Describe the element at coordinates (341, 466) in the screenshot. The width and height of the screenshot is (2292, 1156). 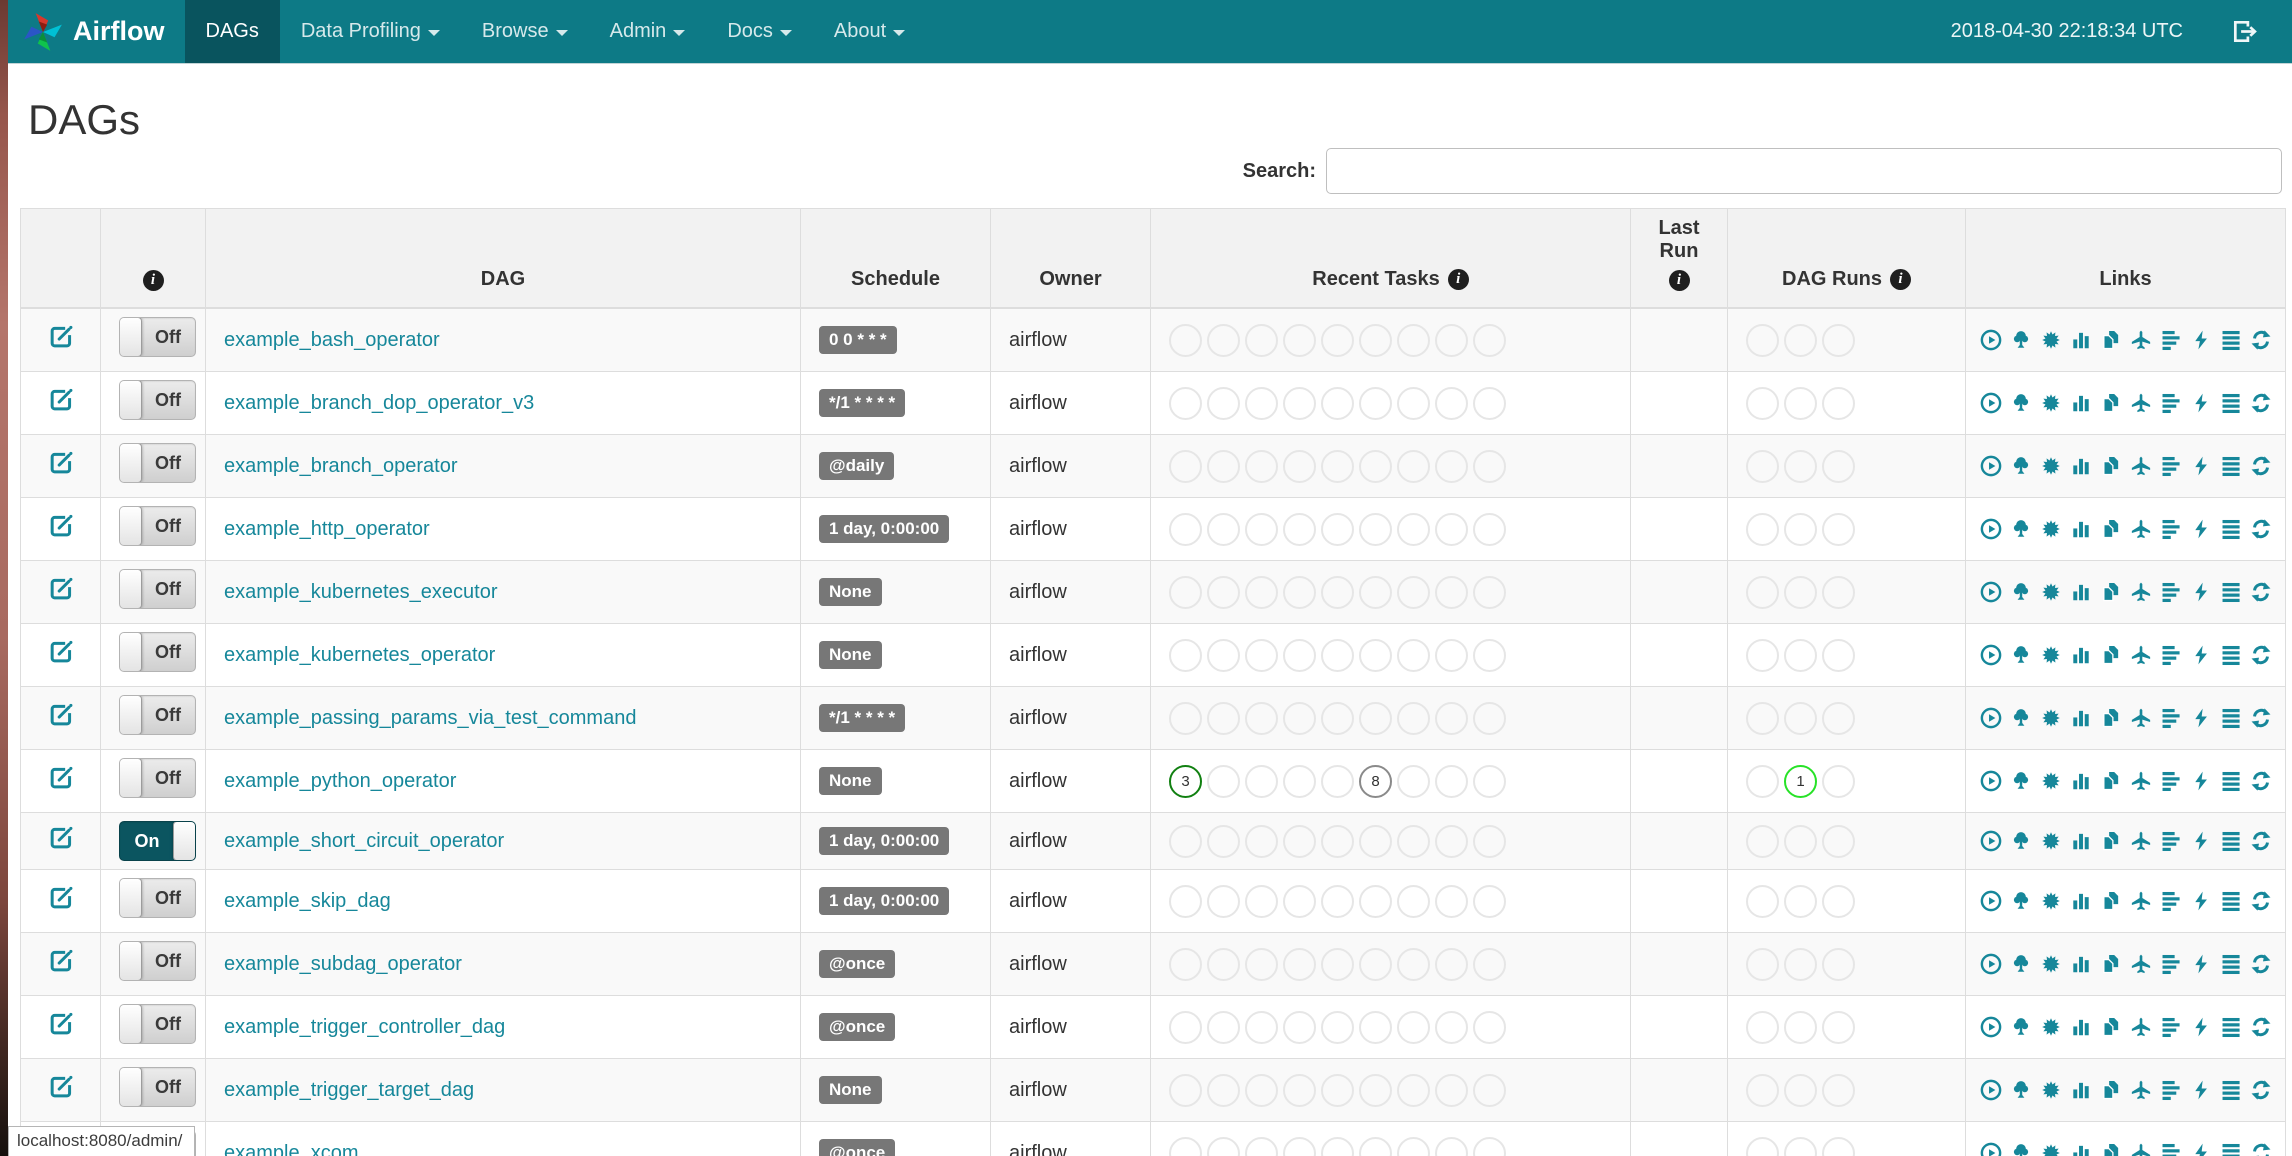
I see `dag-link: example_branch_operator` at that location.